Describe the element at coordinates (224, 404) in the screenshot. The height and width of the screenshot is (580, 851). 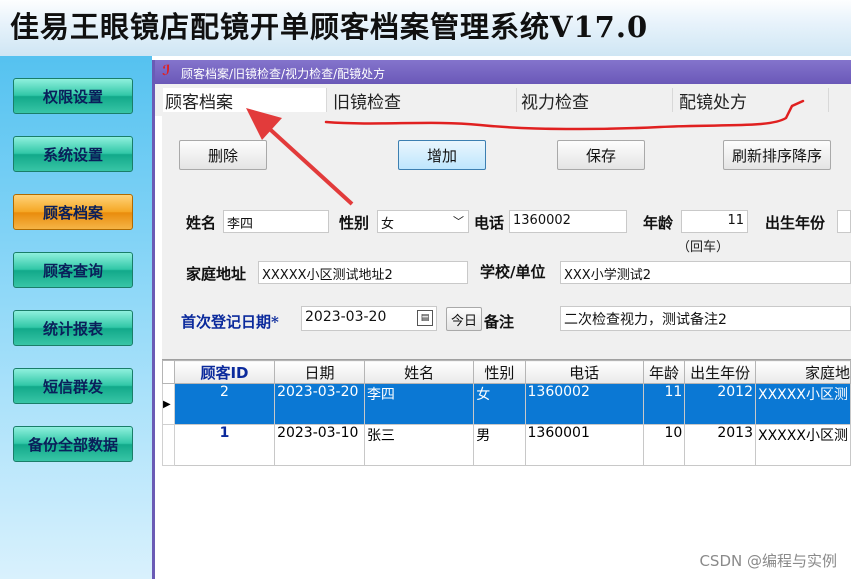
I see `cell-customer-id: 2` at that location.